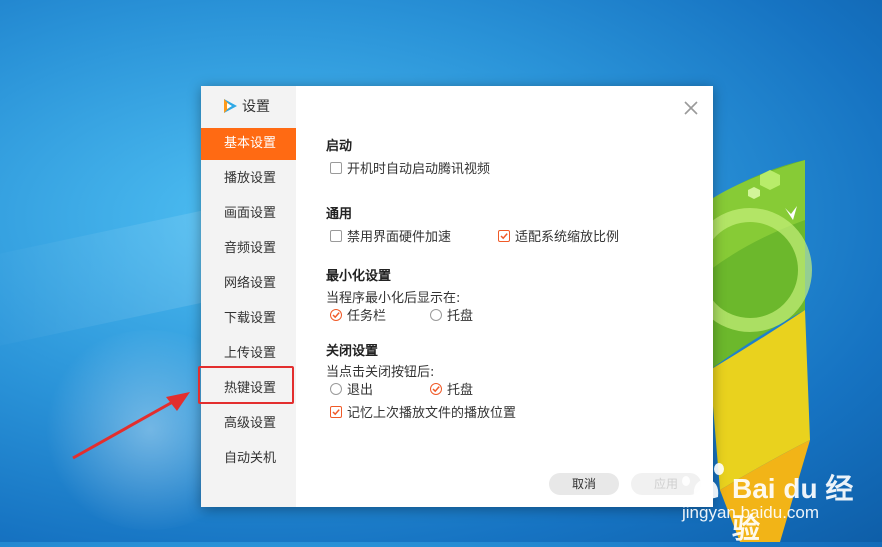 This screenshot has height=547, width=882. I want to click on baidu-paw-icon, so click(703, 478).